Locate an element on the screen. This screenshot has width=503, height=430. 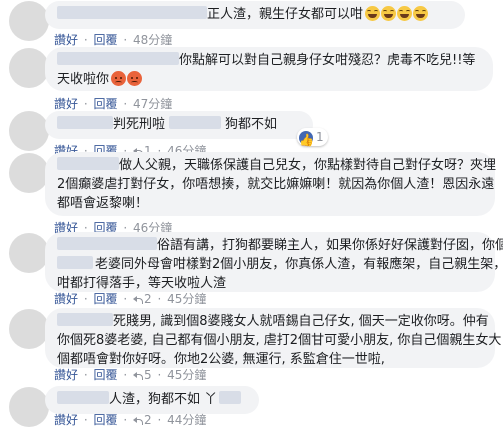
comment-text-line: 死賤男, 識到個8婆賤女人就唔錫自己仔女, 個天一定收你呀。仲有 is located at coordinates (301, 321).